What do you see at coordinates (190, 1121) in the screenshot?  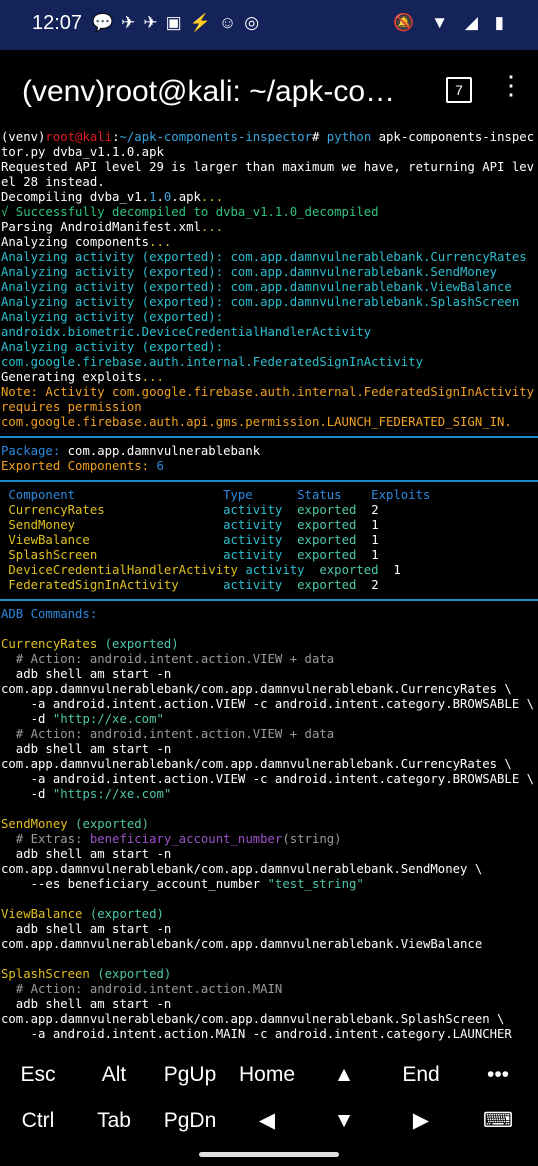 I see `key-row2-2: PgDn` at bounding box center [190, 1121].